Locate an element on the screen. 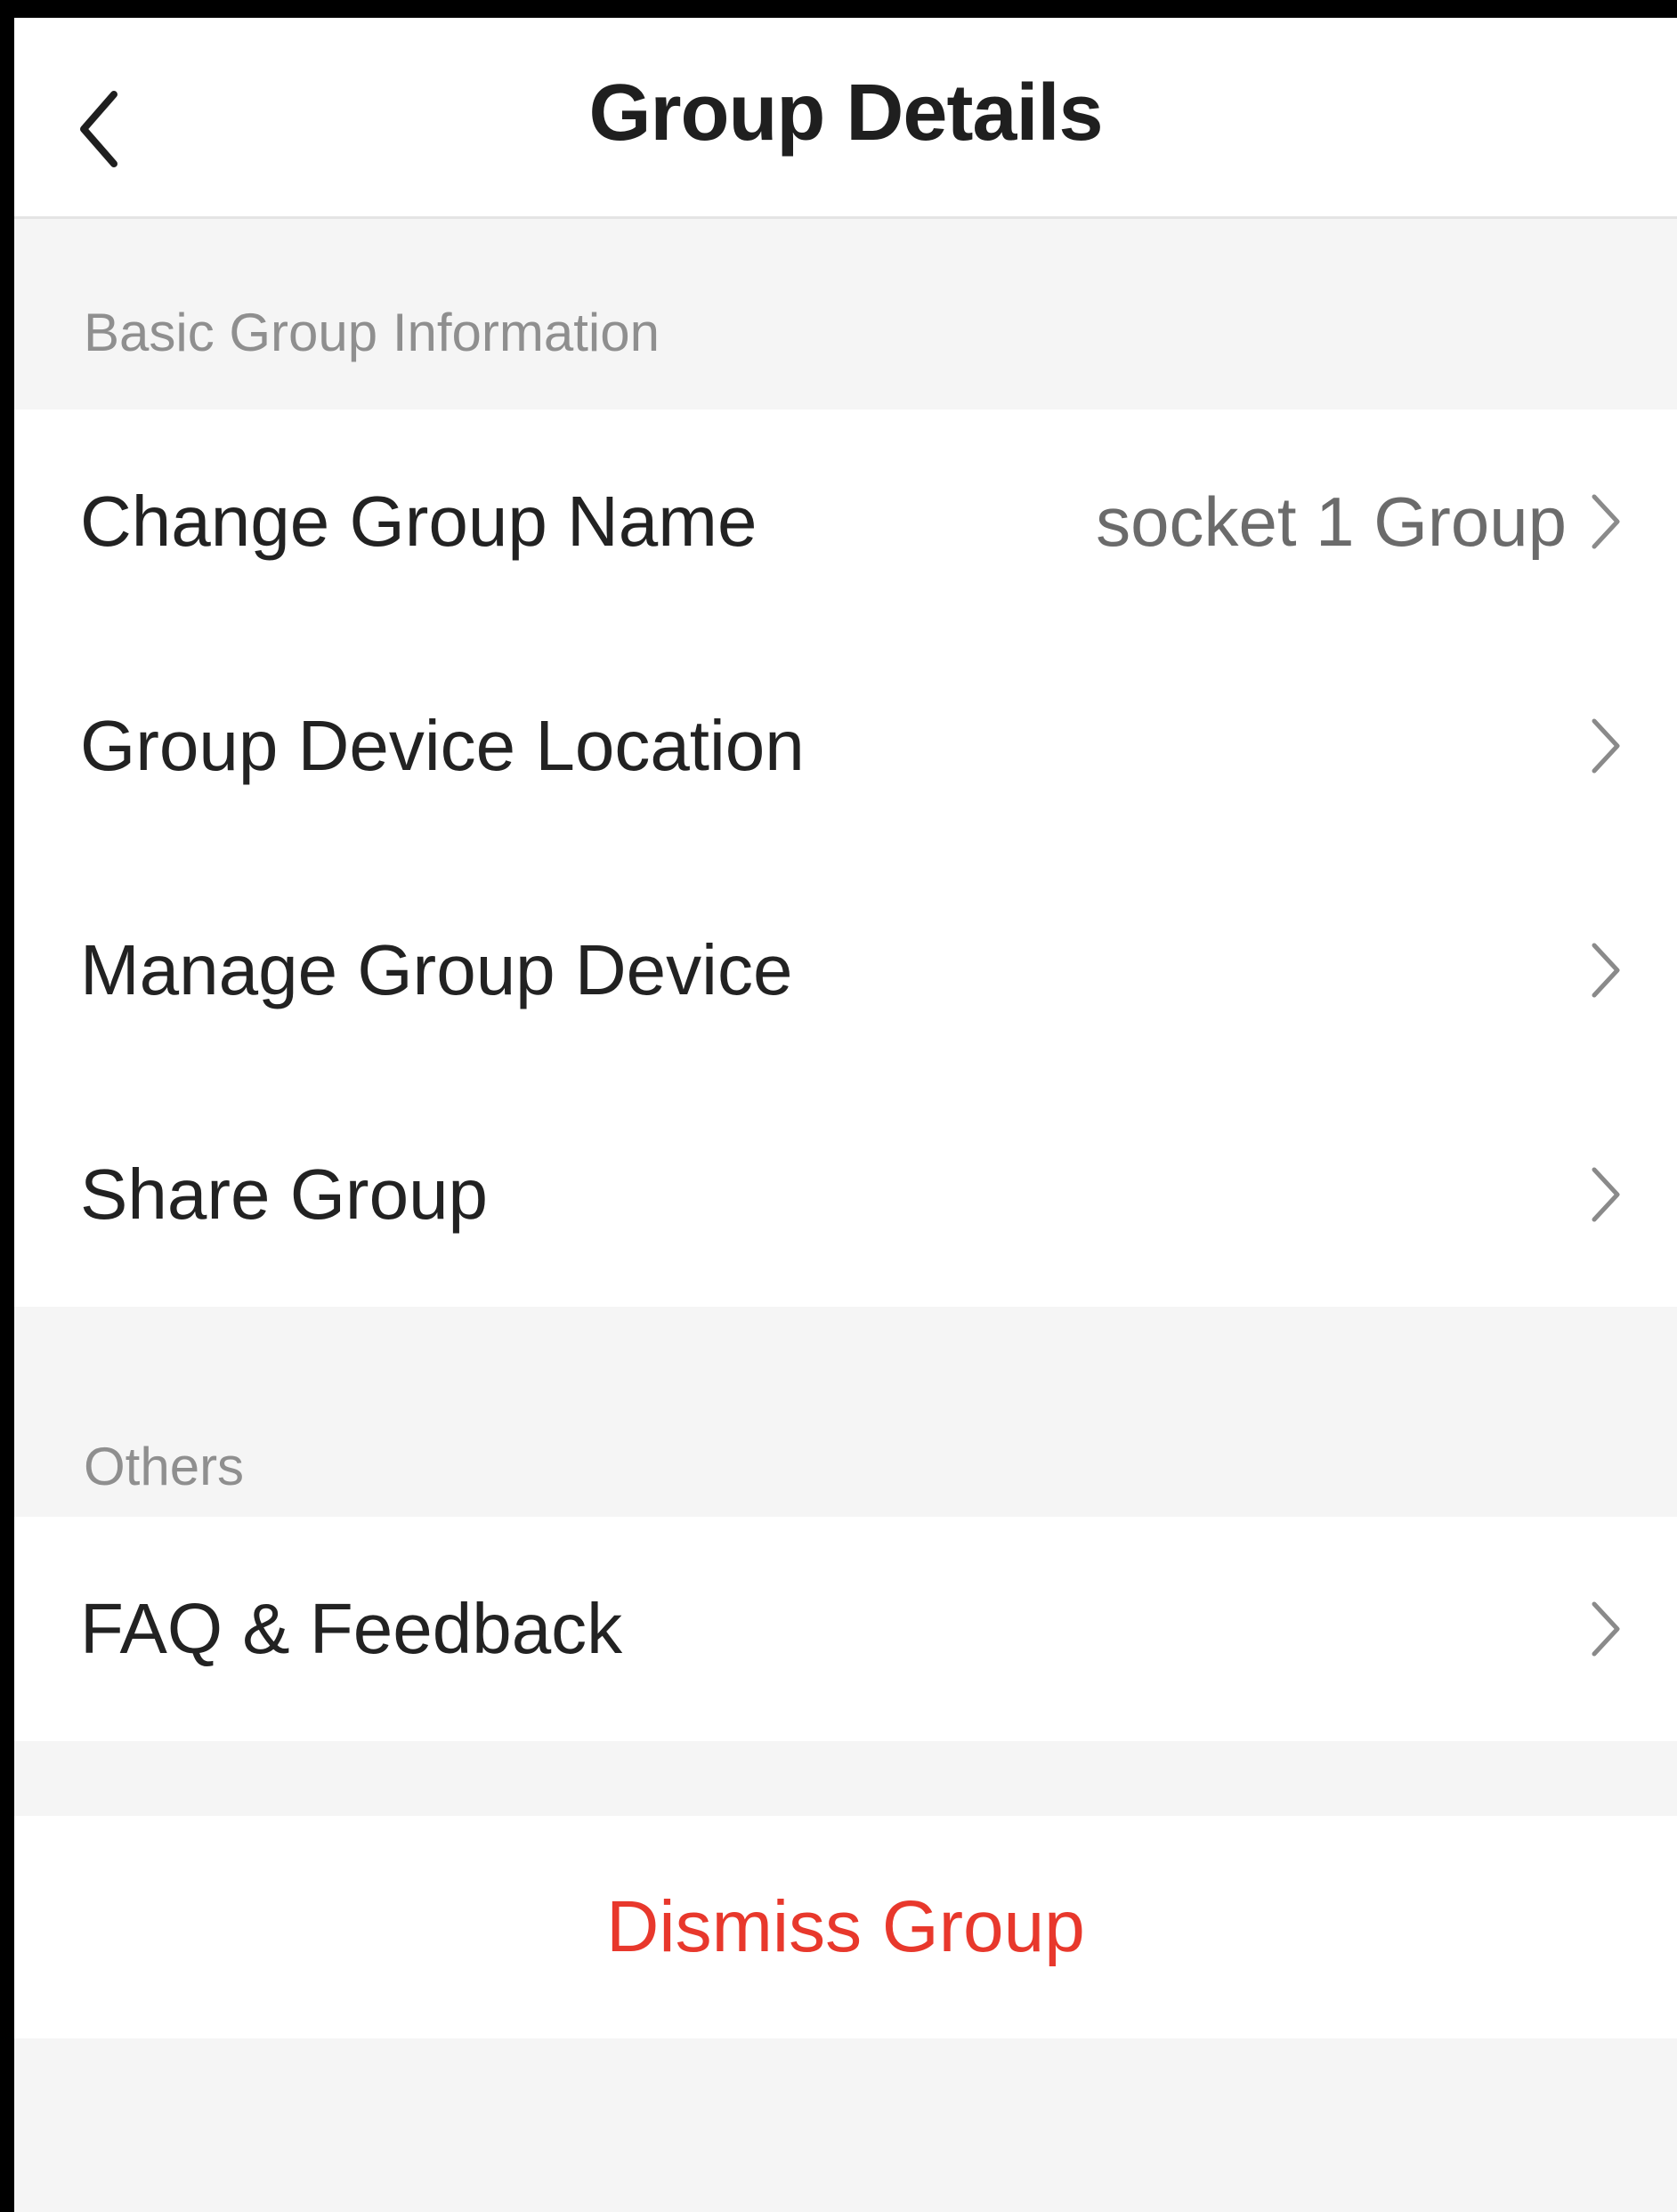  faq-feedback-row: FAQ & Feedback is located at coordinates (845, 1629).